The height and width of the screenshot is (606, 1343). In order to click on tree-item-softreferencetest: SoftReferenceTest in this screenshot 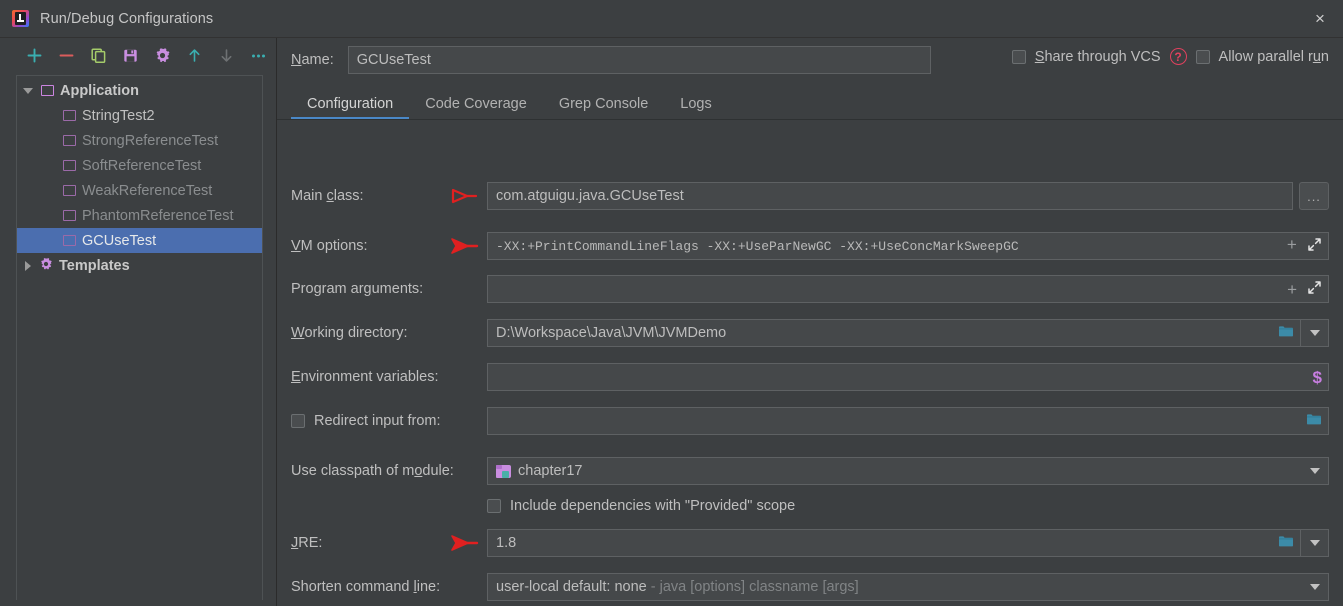, I will do `click(139, 165)`.